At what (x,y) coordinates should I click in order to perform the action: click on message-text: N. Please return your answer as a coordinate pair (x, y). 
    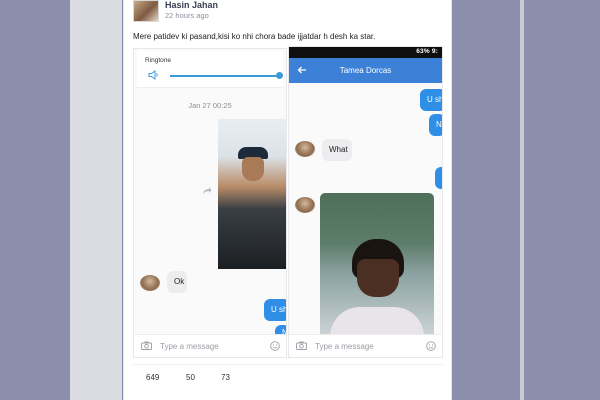
    Looking at the image, I should click on (439, 124).